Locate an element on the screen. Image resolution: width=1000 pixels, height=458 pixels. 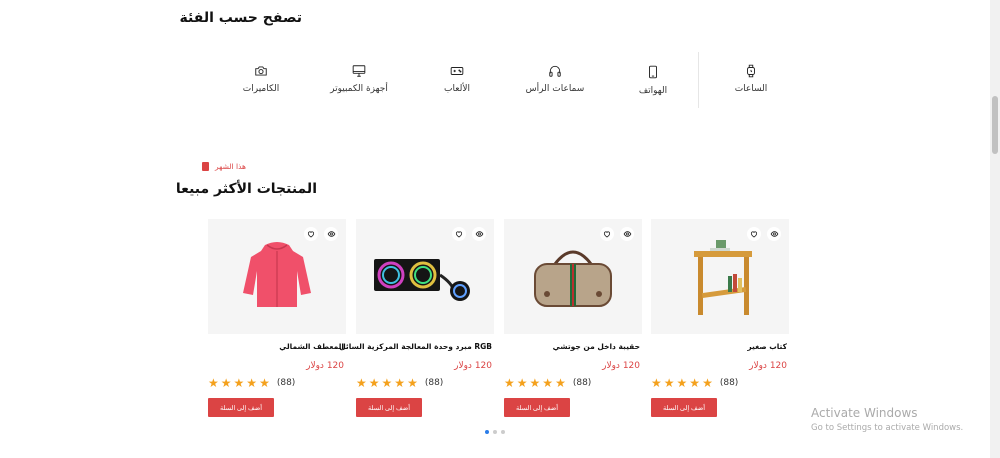
category-label: الكاميرات is located at coordinates (261, 89).